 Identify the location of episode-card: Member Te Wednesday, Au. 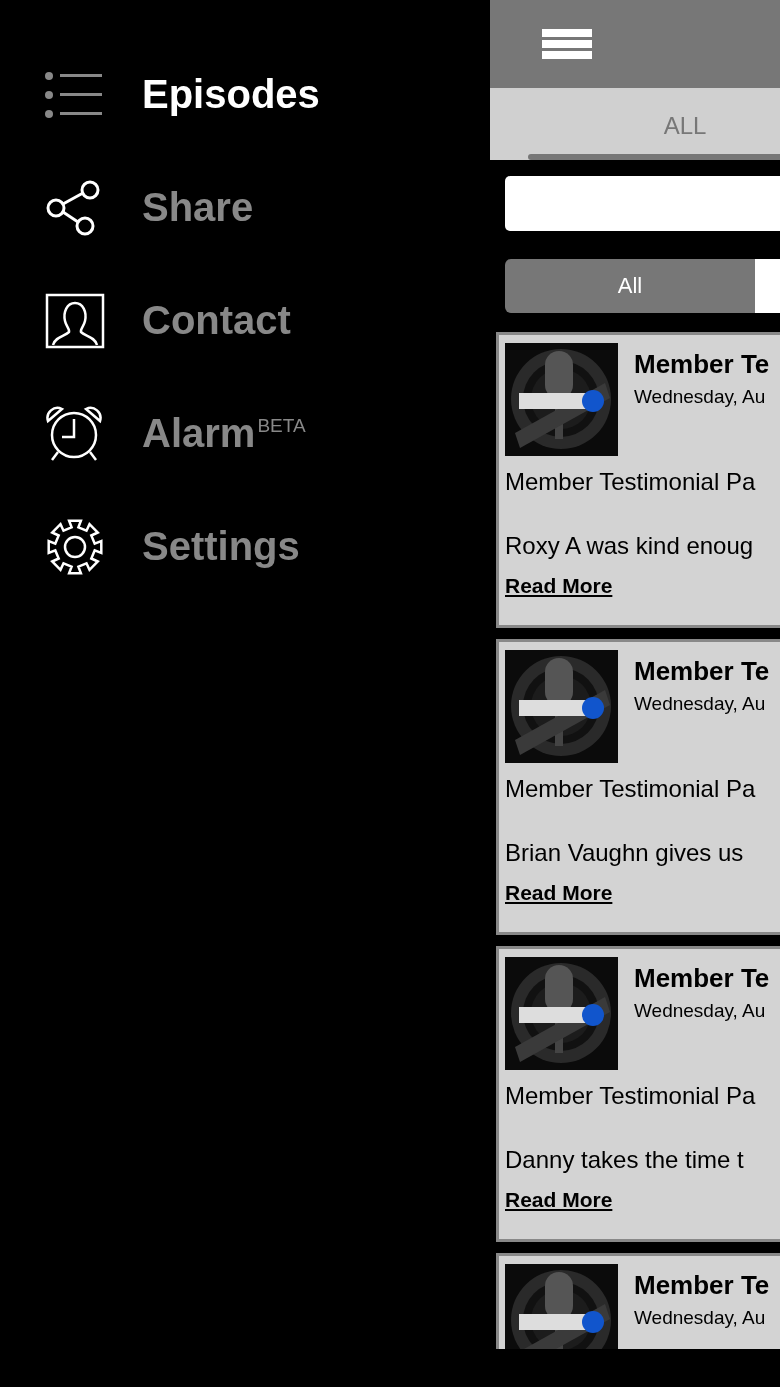
(638, 1301).